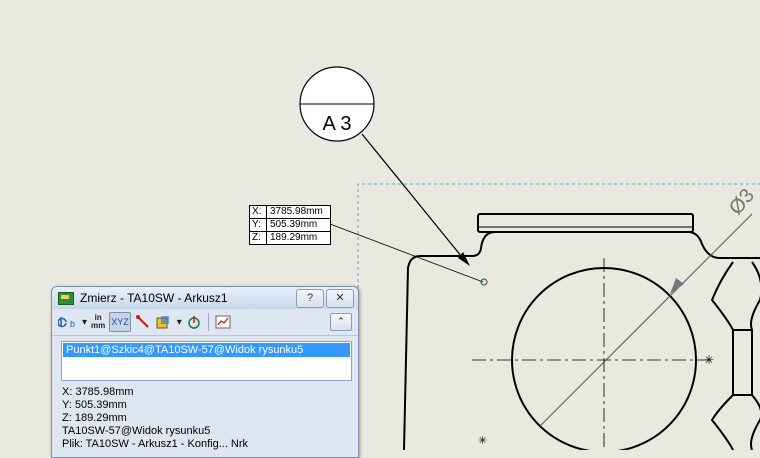  Describe the element at coordinates (296, 211) in the screenshot. I see `coord-x-value: 3785.98mm` at that location.